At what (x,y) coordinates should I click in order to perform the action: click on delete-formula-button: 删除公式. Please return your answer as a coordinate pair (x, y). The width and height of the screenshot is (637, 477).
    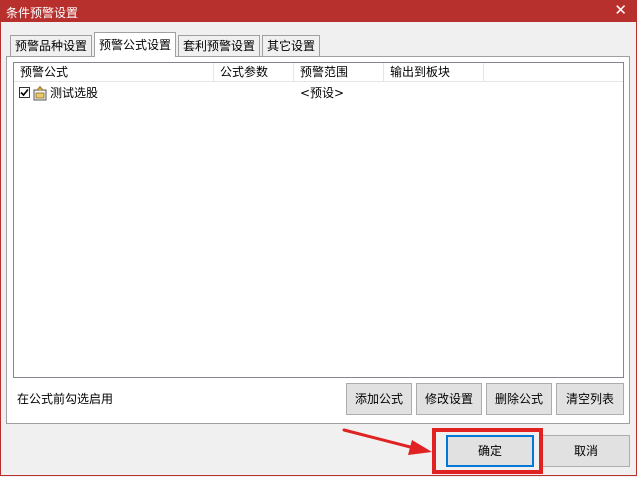
    Looking at the image, I should click on (519, 399).